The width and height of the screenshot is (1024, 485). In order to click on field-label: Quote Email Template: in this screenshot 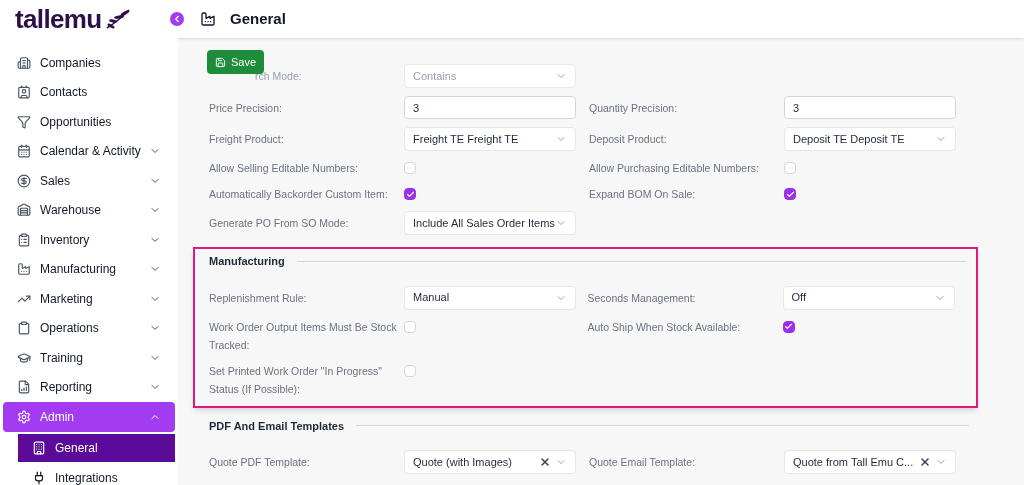, I will do `click(643, 462)`.